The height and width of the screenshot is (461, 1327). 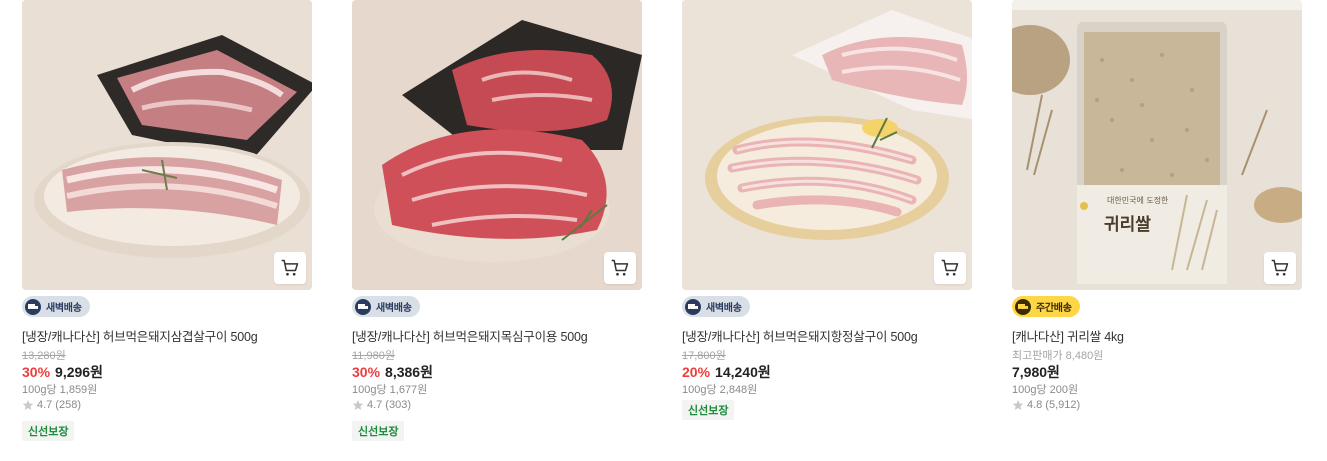 I want to click on sale-price: 14,240원, so click(x=743, y=372).